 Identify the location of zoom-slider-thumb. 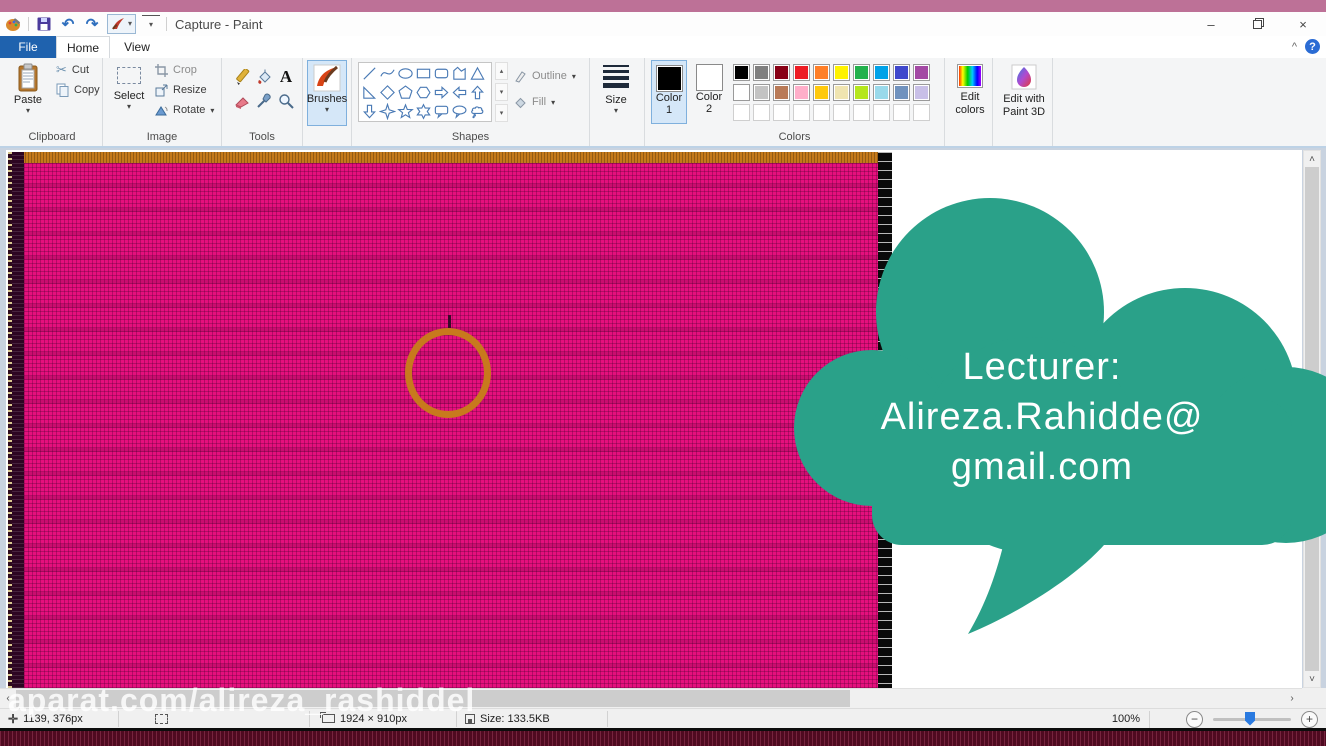
(1250, 718).